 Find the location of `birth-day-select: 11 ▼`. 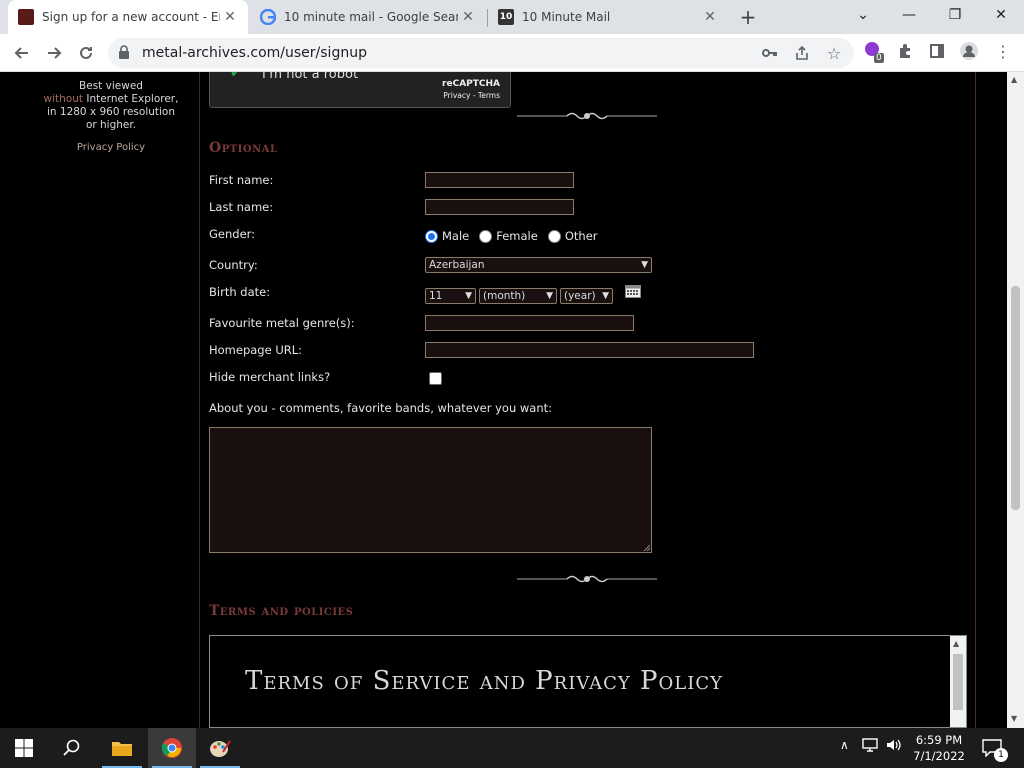

birth-day-select: 11 ▼ is located at coordinates (450, 296).